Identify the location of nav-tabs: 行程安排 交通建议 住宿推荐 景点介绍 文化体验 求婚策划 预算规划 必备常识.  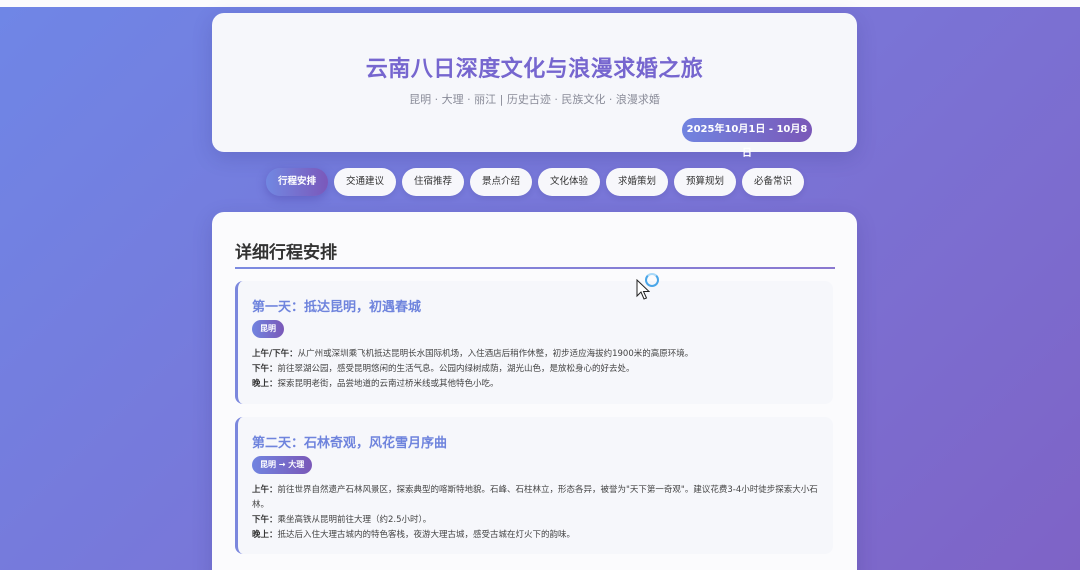
(535, 182).